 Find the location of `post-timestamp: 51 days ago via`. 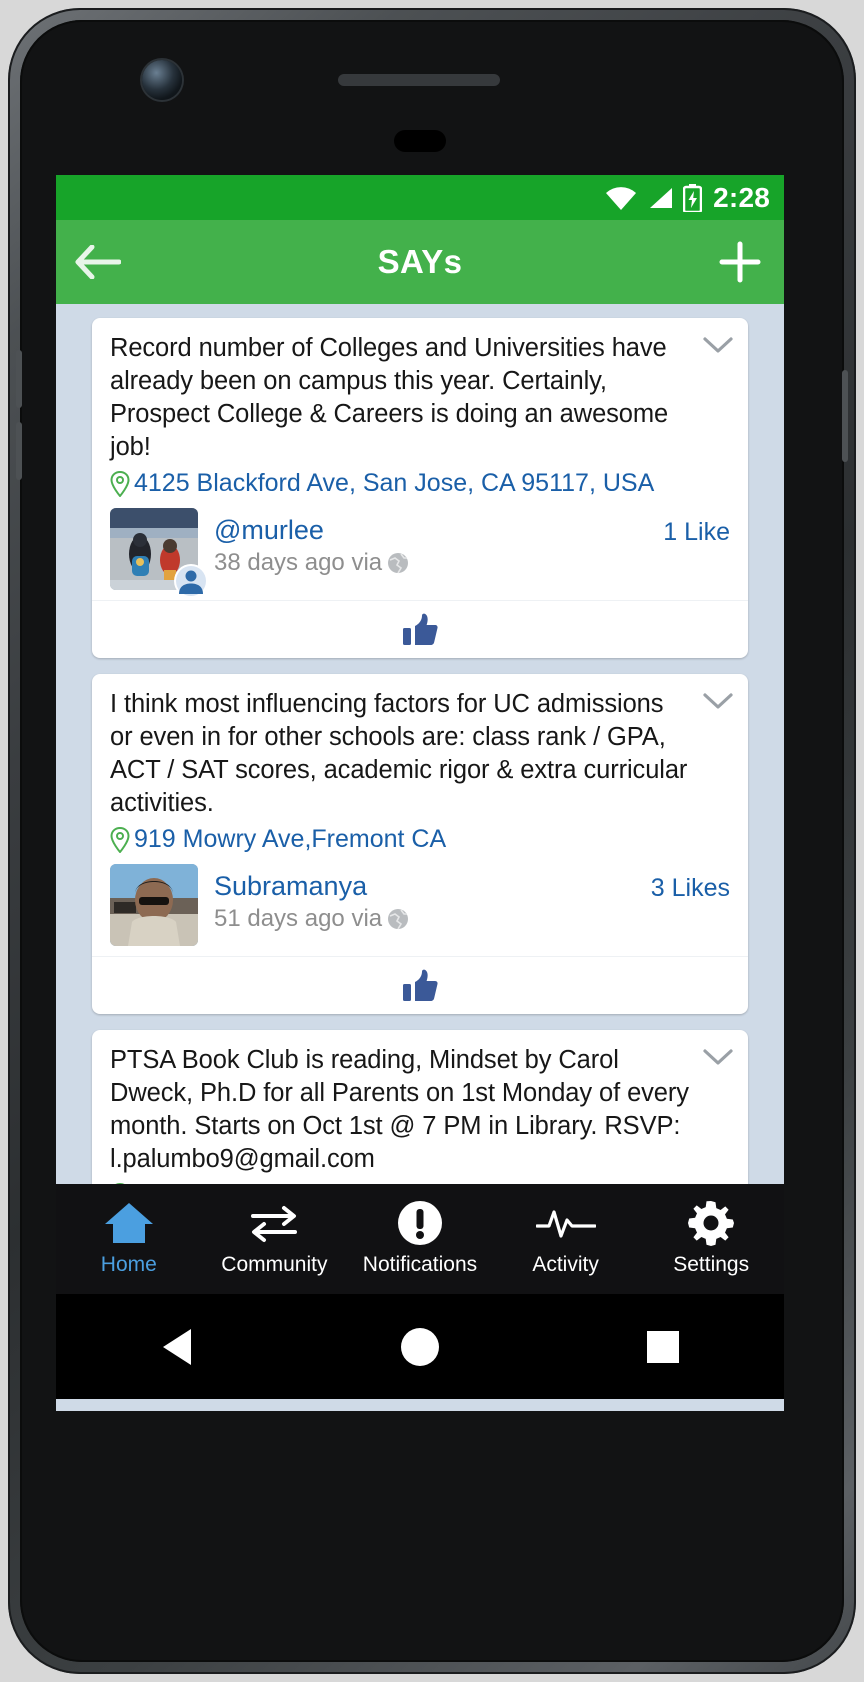

post-timestamp: 51 days ago via is located at coordinates (472, 919).